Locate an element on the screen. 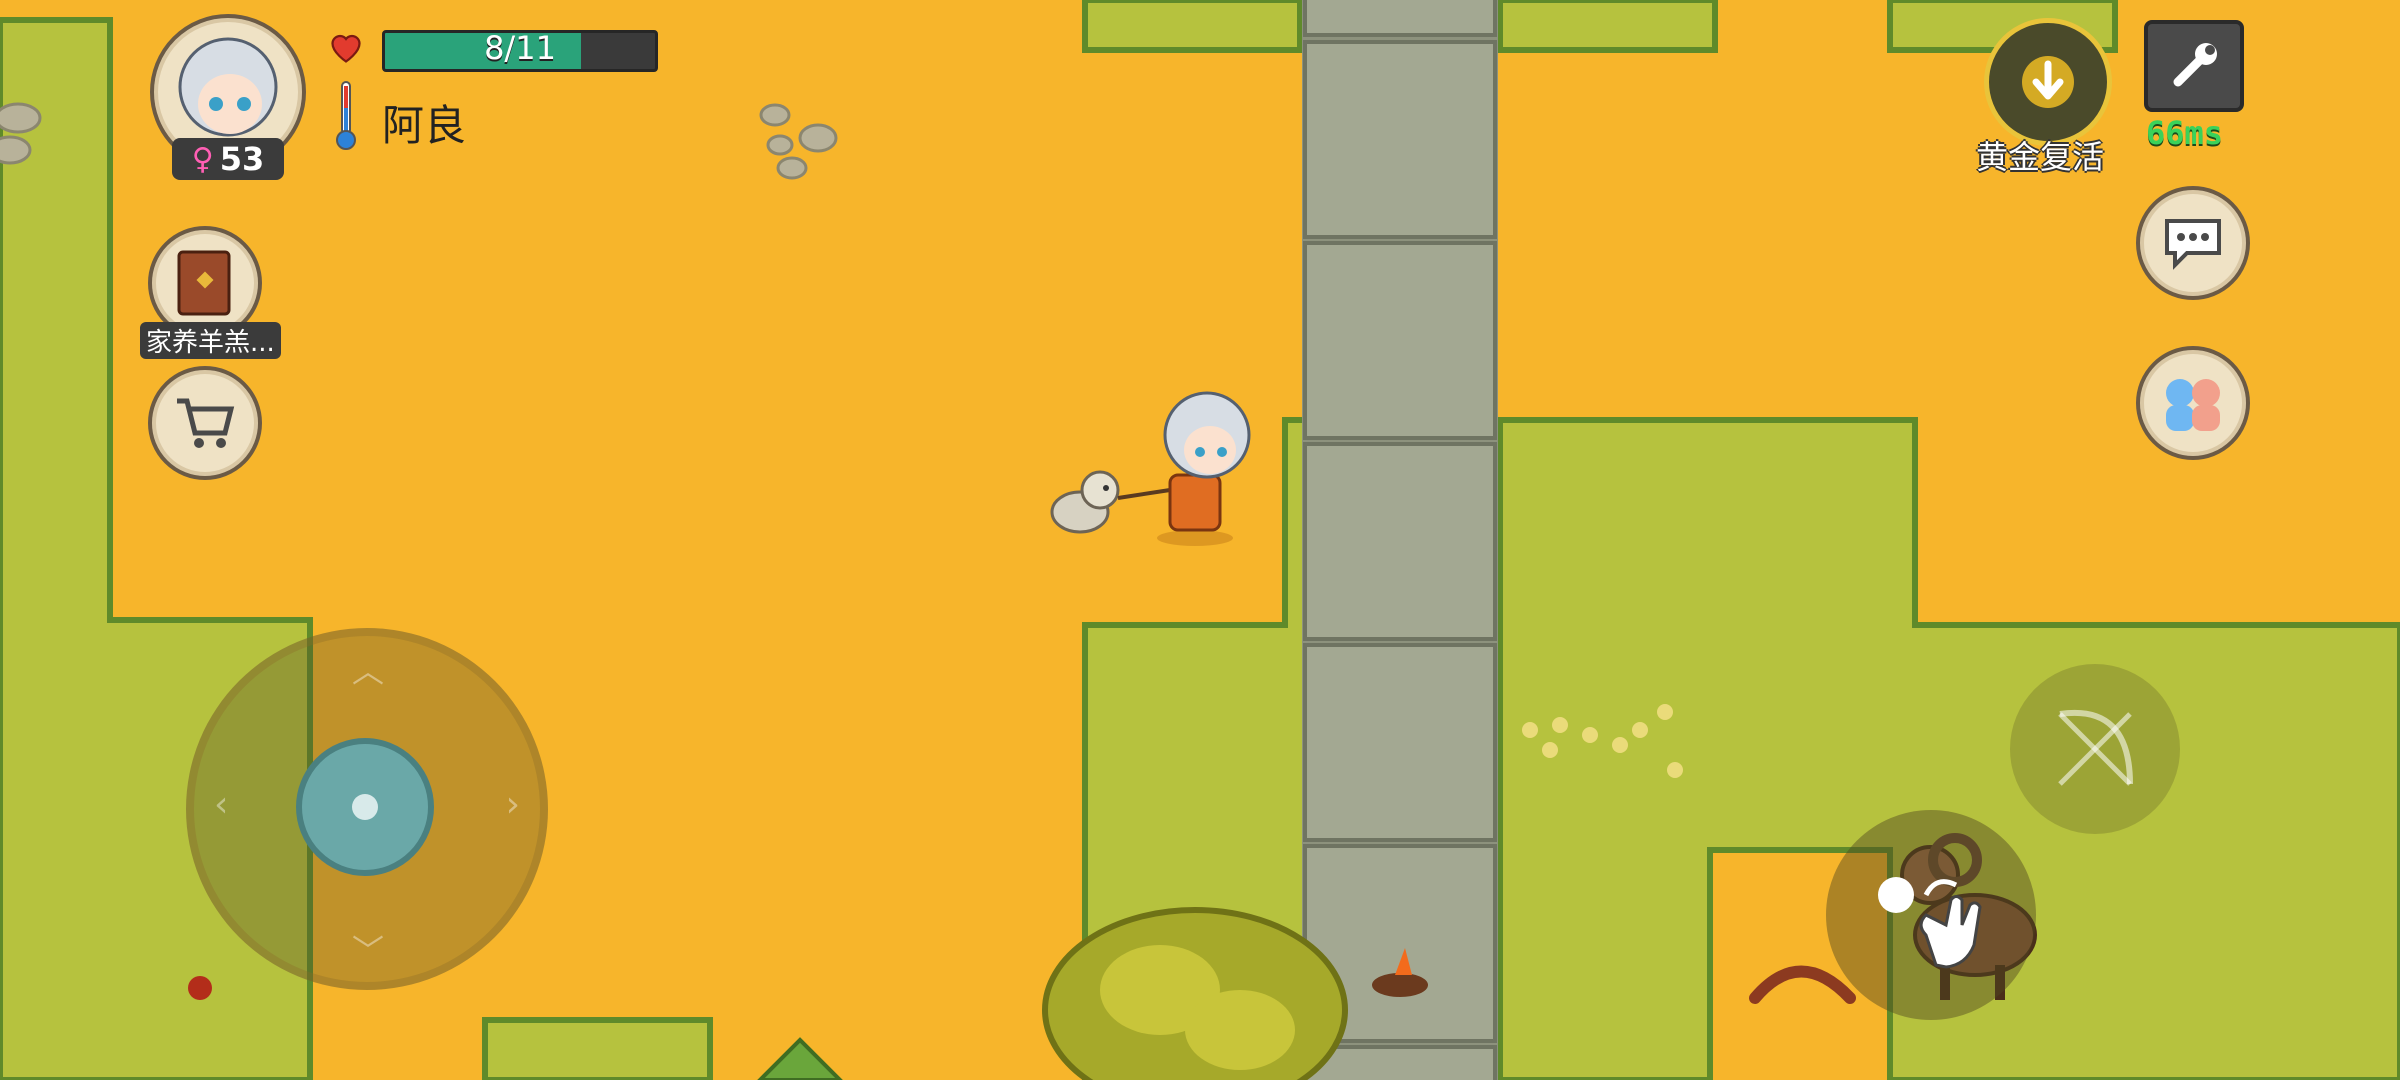 This screenshot has width=2400, height=1080. shop-button is located at coordinates (205, 423).